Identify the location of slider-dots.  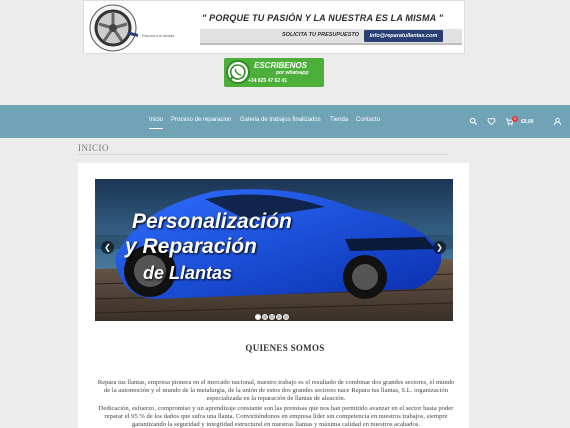
(272, 314).